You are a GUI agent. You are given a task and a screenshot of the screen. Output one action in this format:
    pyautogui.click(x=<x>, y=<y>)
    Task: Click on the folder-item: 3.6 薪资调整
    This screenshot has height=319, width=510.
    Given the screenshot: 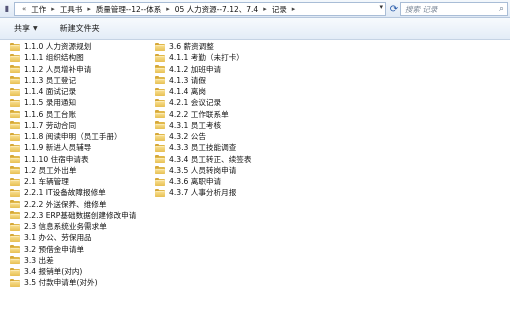 What is the action you would take?
    pyautogui.click(x=203, y=46)
    